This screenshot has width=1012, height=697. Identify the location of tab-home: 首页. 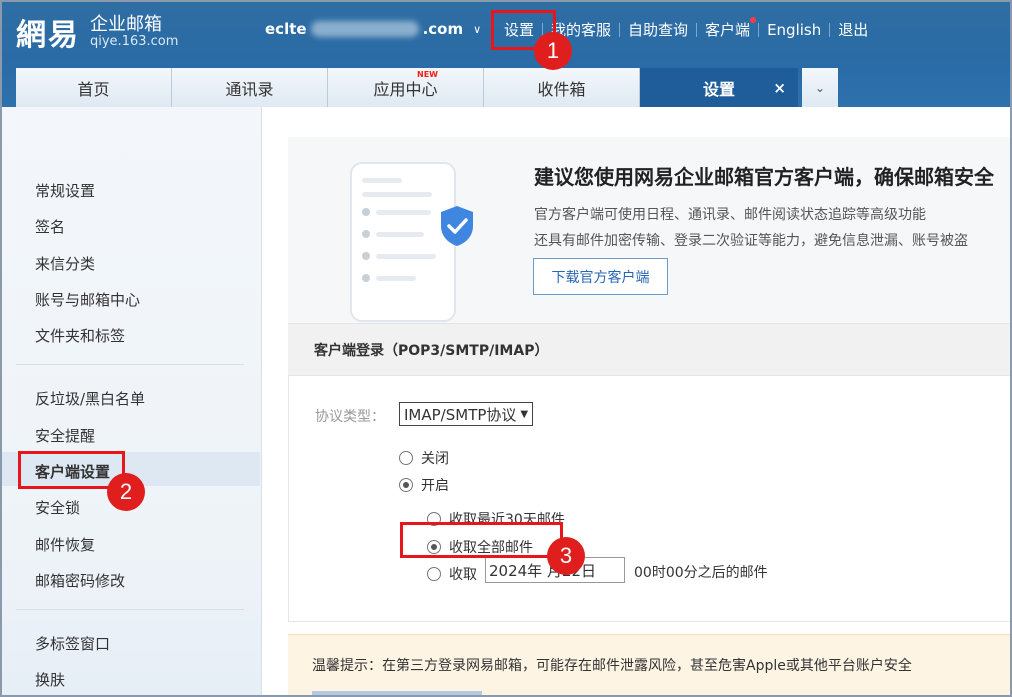
(94, 87).